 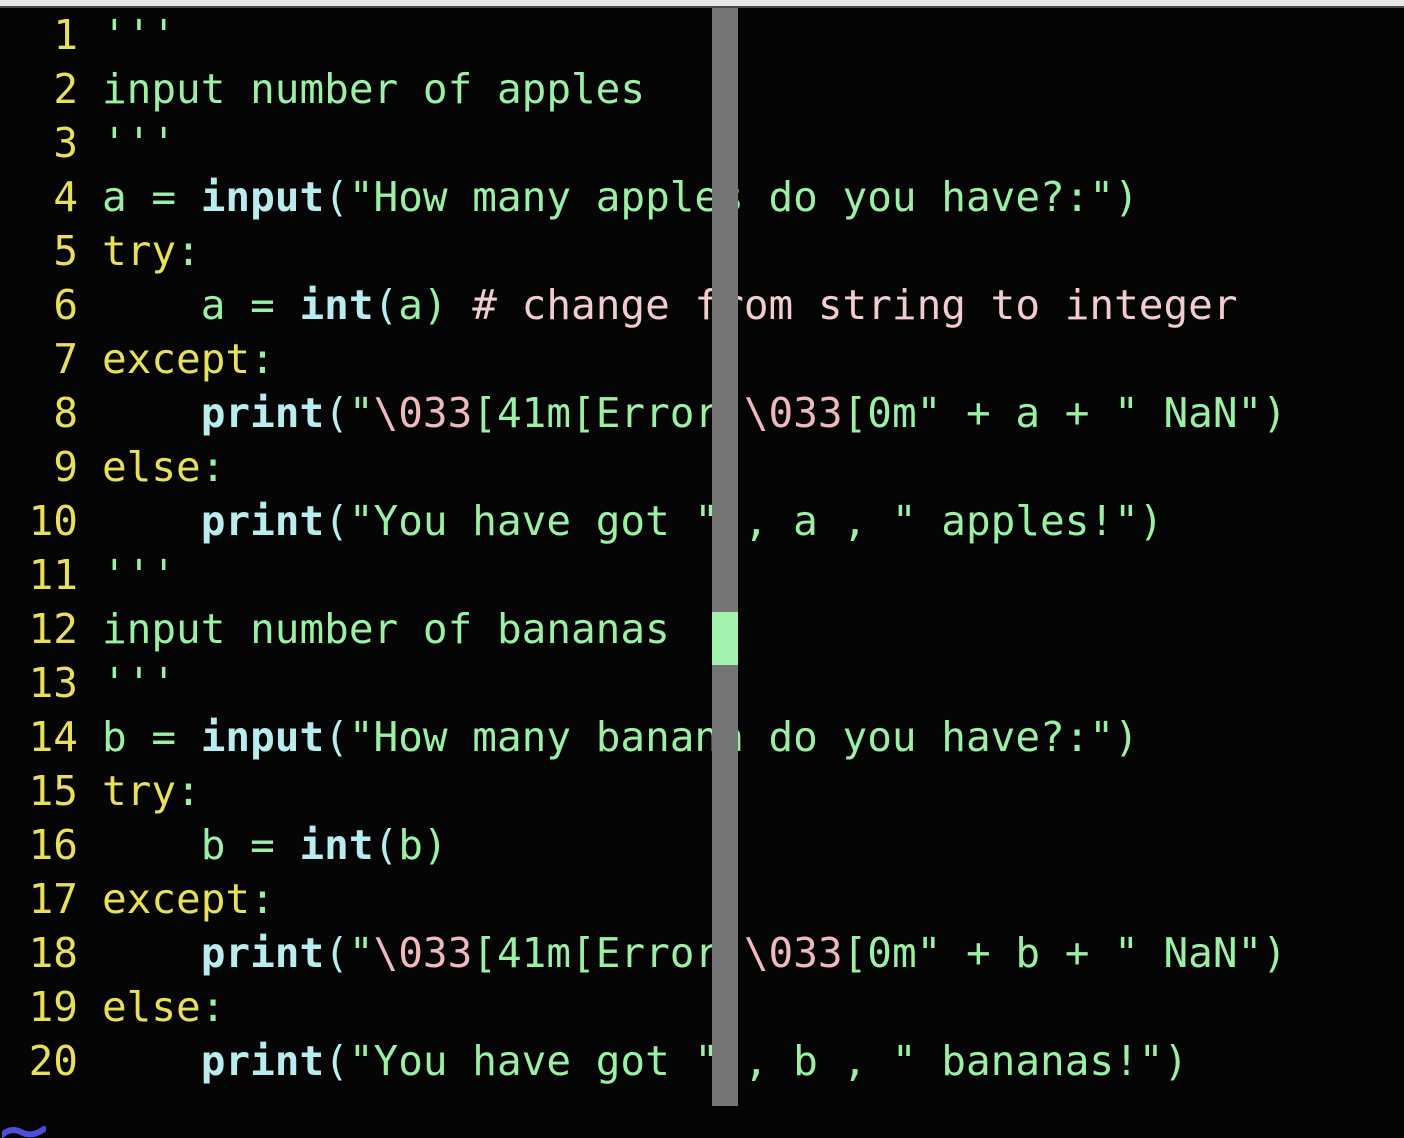 I want to click on line-number: 20, so click(x=53, y=1061).